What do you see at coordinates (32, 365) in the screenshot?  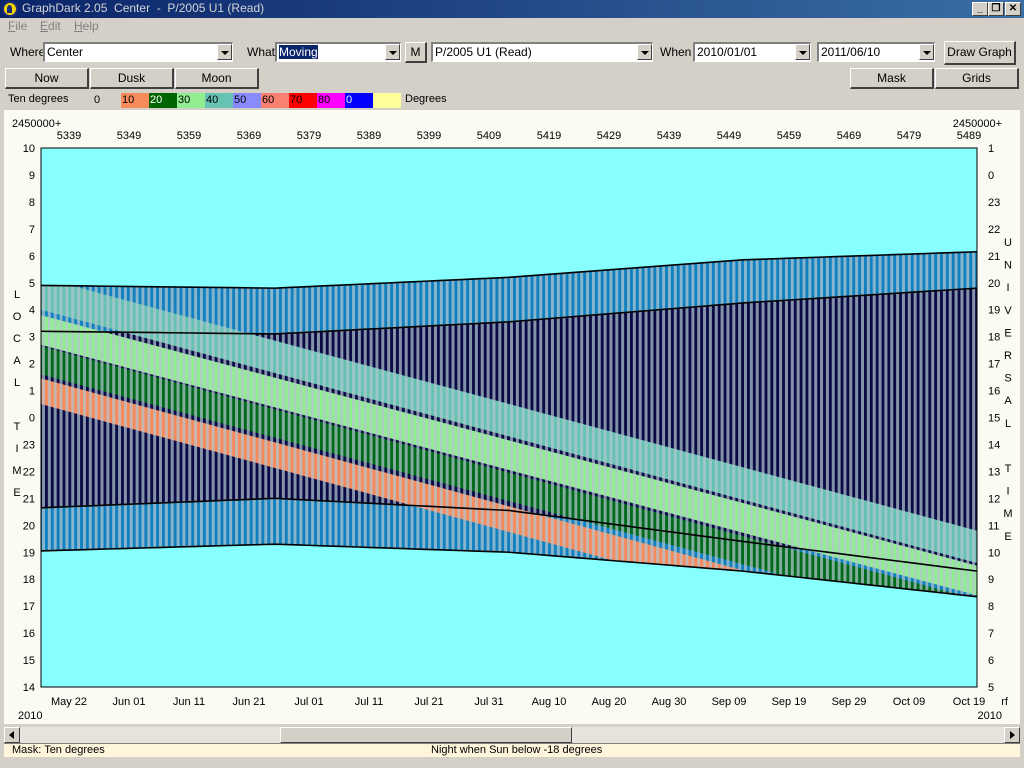 I see `local-time-tick: 2` at bounding box center [32, 365].